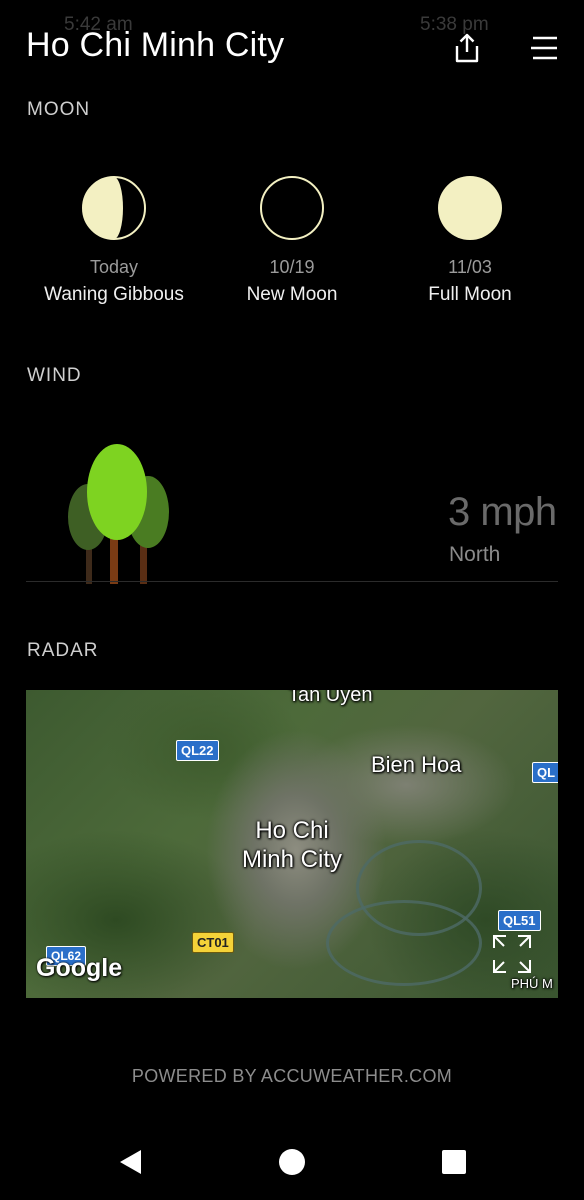 The width and height of the screenshot is (584, 1200). What do you see at coordinates (213, 942) in the screenshot?
I see `road-badge-ct01: CT01` at bounding box center [213, 942].